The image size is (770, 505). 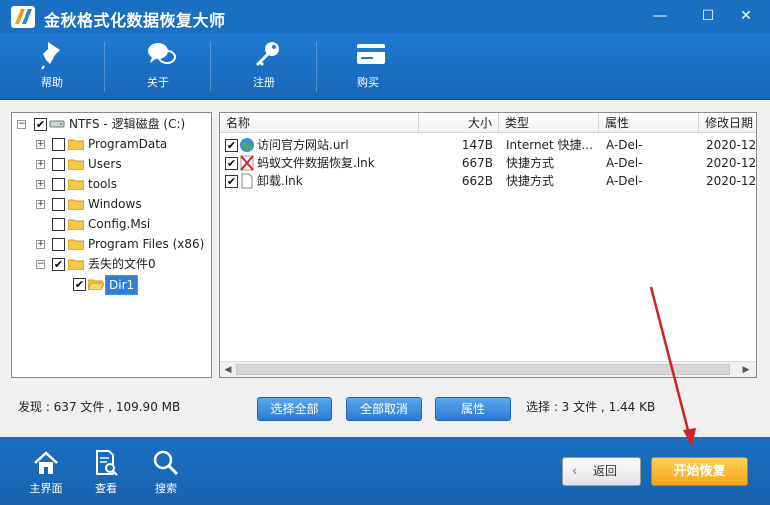 What do you see at coordinates (708, 16) in the screenshot?
I see `maximize-button: ☐` at bounding box center [708, 16].